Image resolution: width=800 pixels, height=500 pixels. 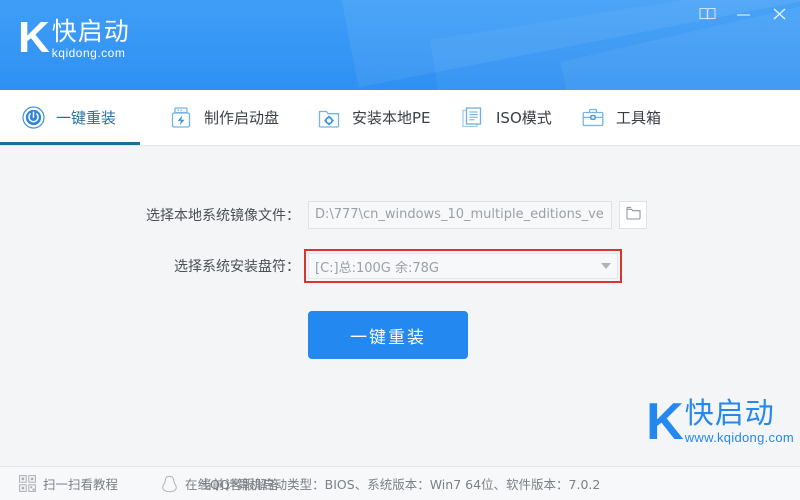 I want to click on power-icon, so click(x=33, y=118).